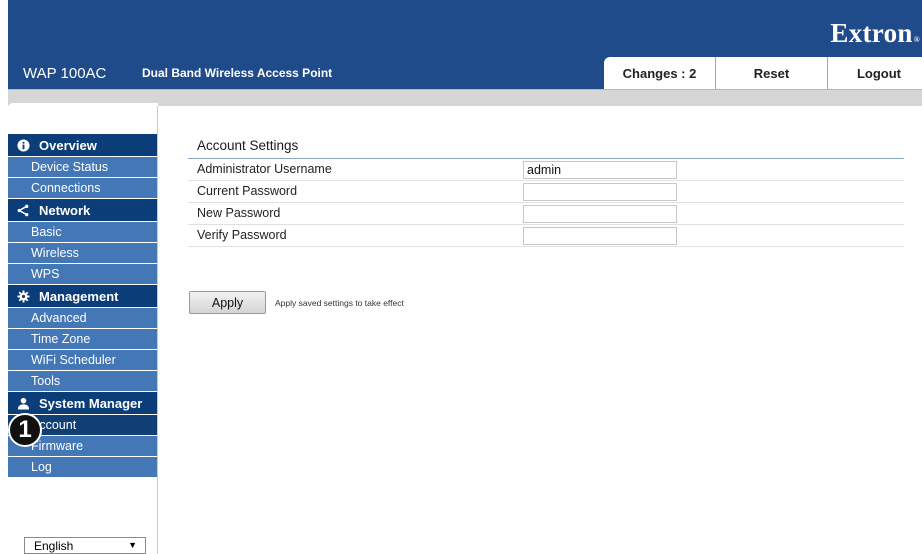  Describe the element at coordinates (91, 403) in the screenshot. I see `nav-section-label: System Manager` at that location.